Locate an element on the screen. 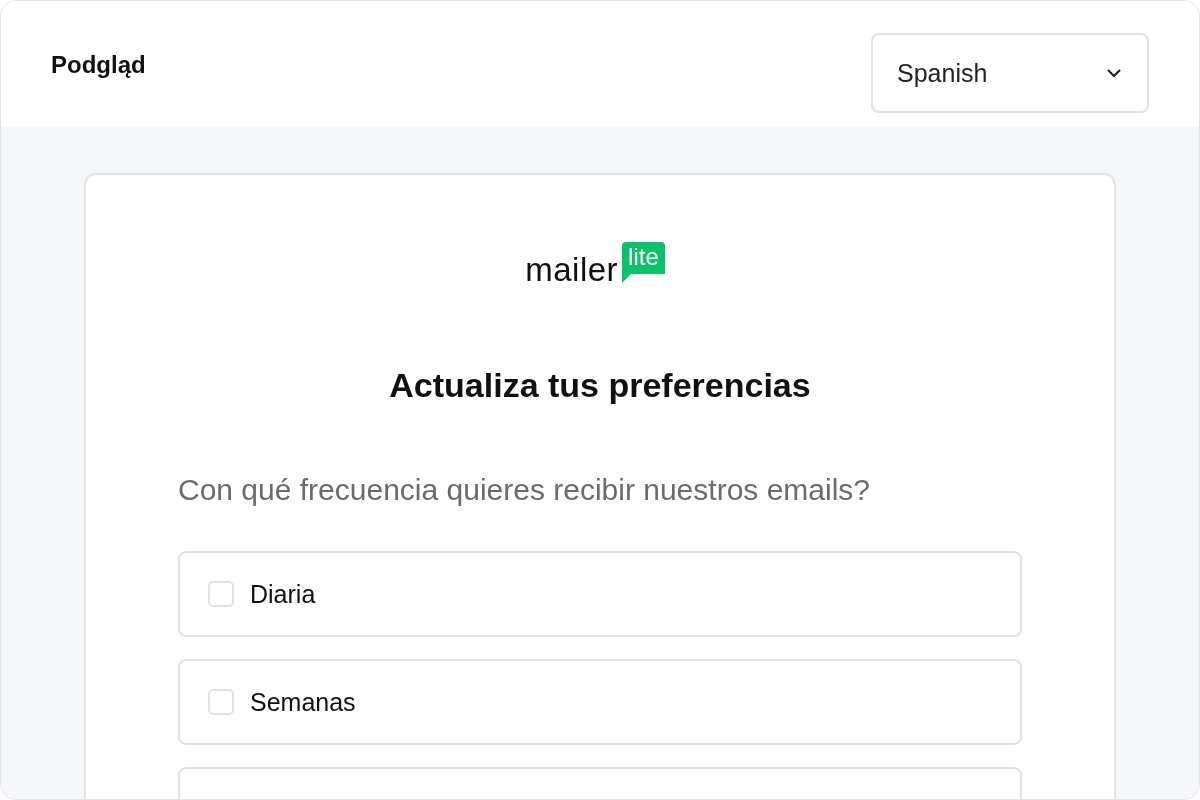 Image resolution: width=1200 pixels, height=800 pixels. question-text: Con qué frecuencia quieres recibir nuestros emails? is located at coordinates (525, 490).